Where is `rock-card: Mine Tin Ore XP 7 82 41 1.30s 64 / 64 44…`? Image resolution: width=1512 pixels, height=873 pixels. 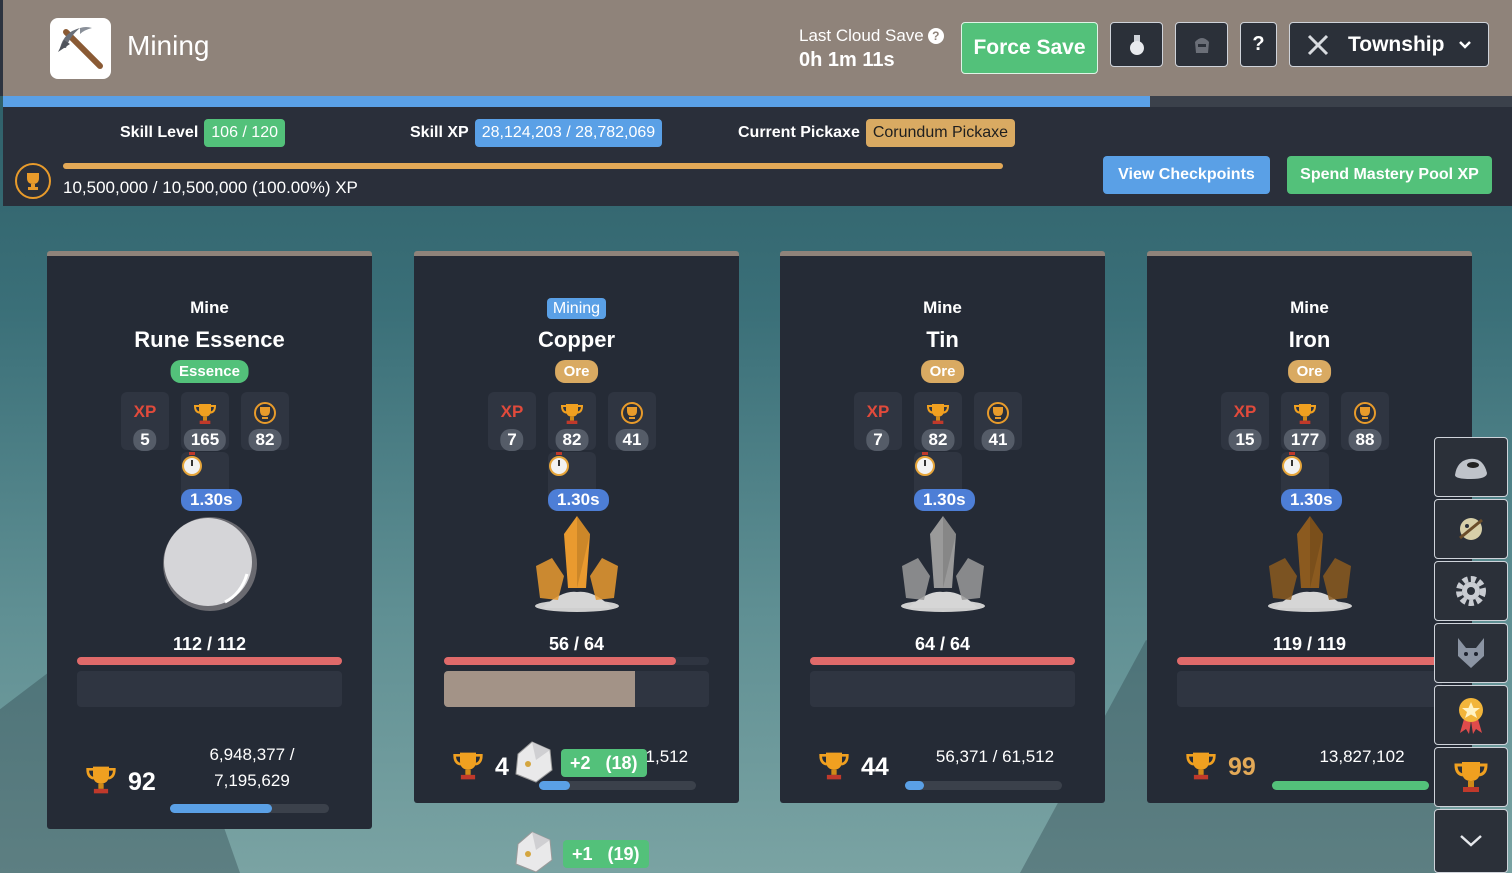
rock-card: Mine Tin Ore XP 7 82 41 1.30s 64 / 64 44… is located at coordinates (942, 527).